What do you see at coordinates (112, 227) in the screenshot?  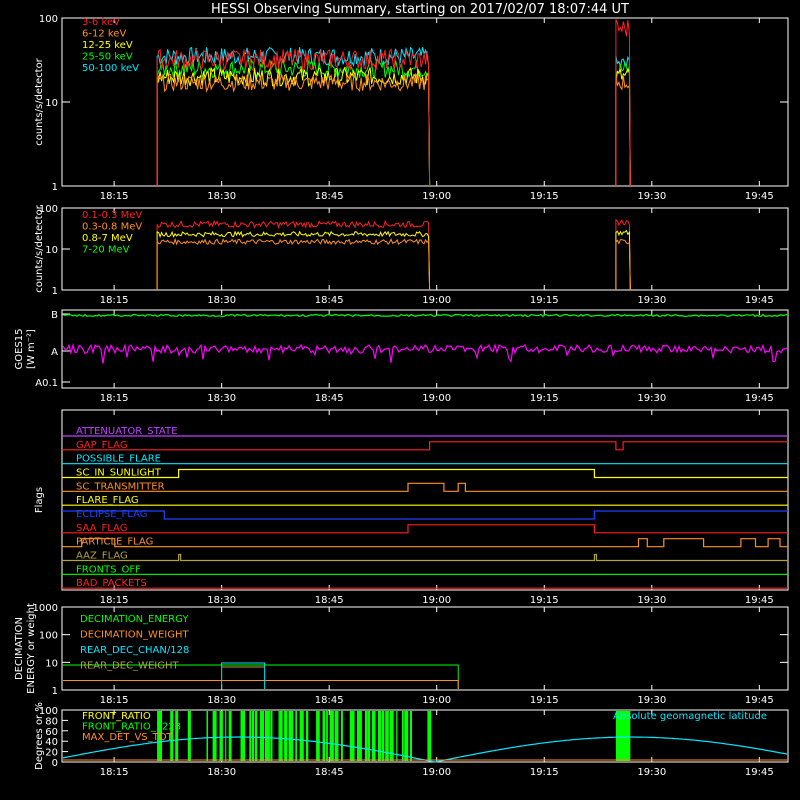 I see `legend-entry: 0.3-0.8 MeV` at bounding box center [112, 227].